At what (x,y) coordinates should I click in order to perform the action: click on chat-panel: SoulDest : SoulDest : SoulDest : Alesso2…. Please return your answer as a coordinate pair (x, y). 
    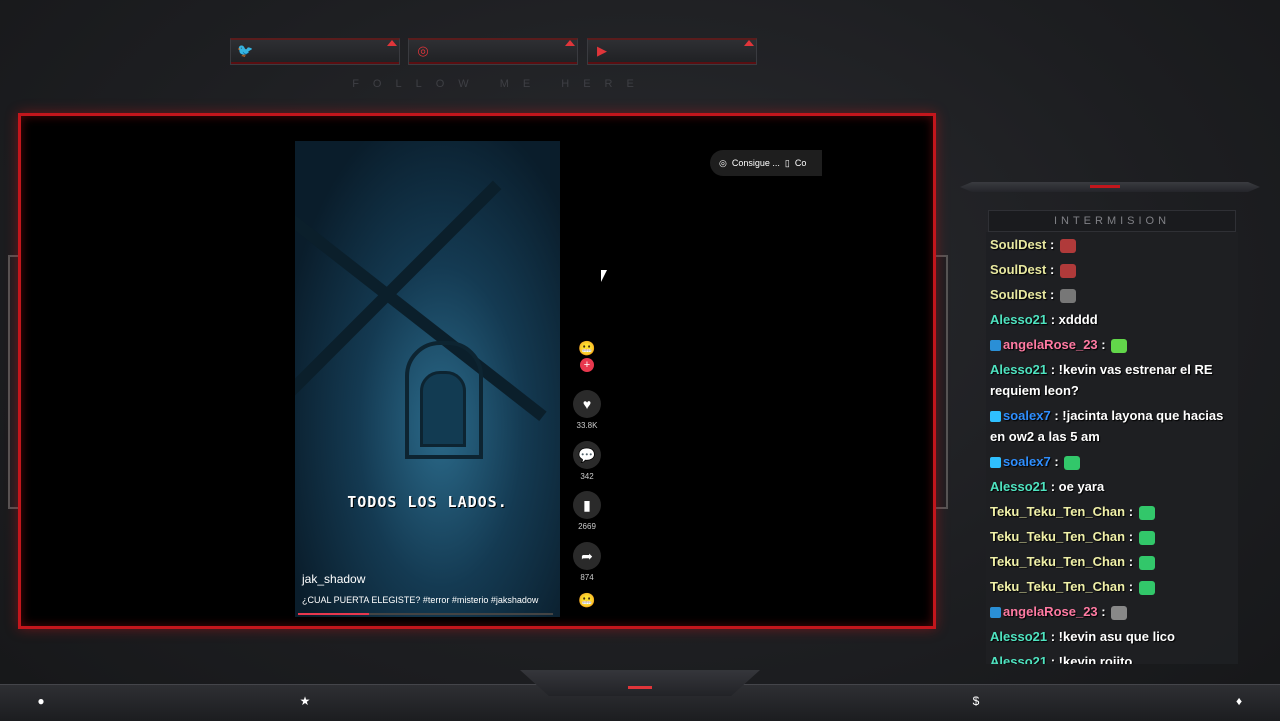
    Looking at the image, I should click on (1112, 448).